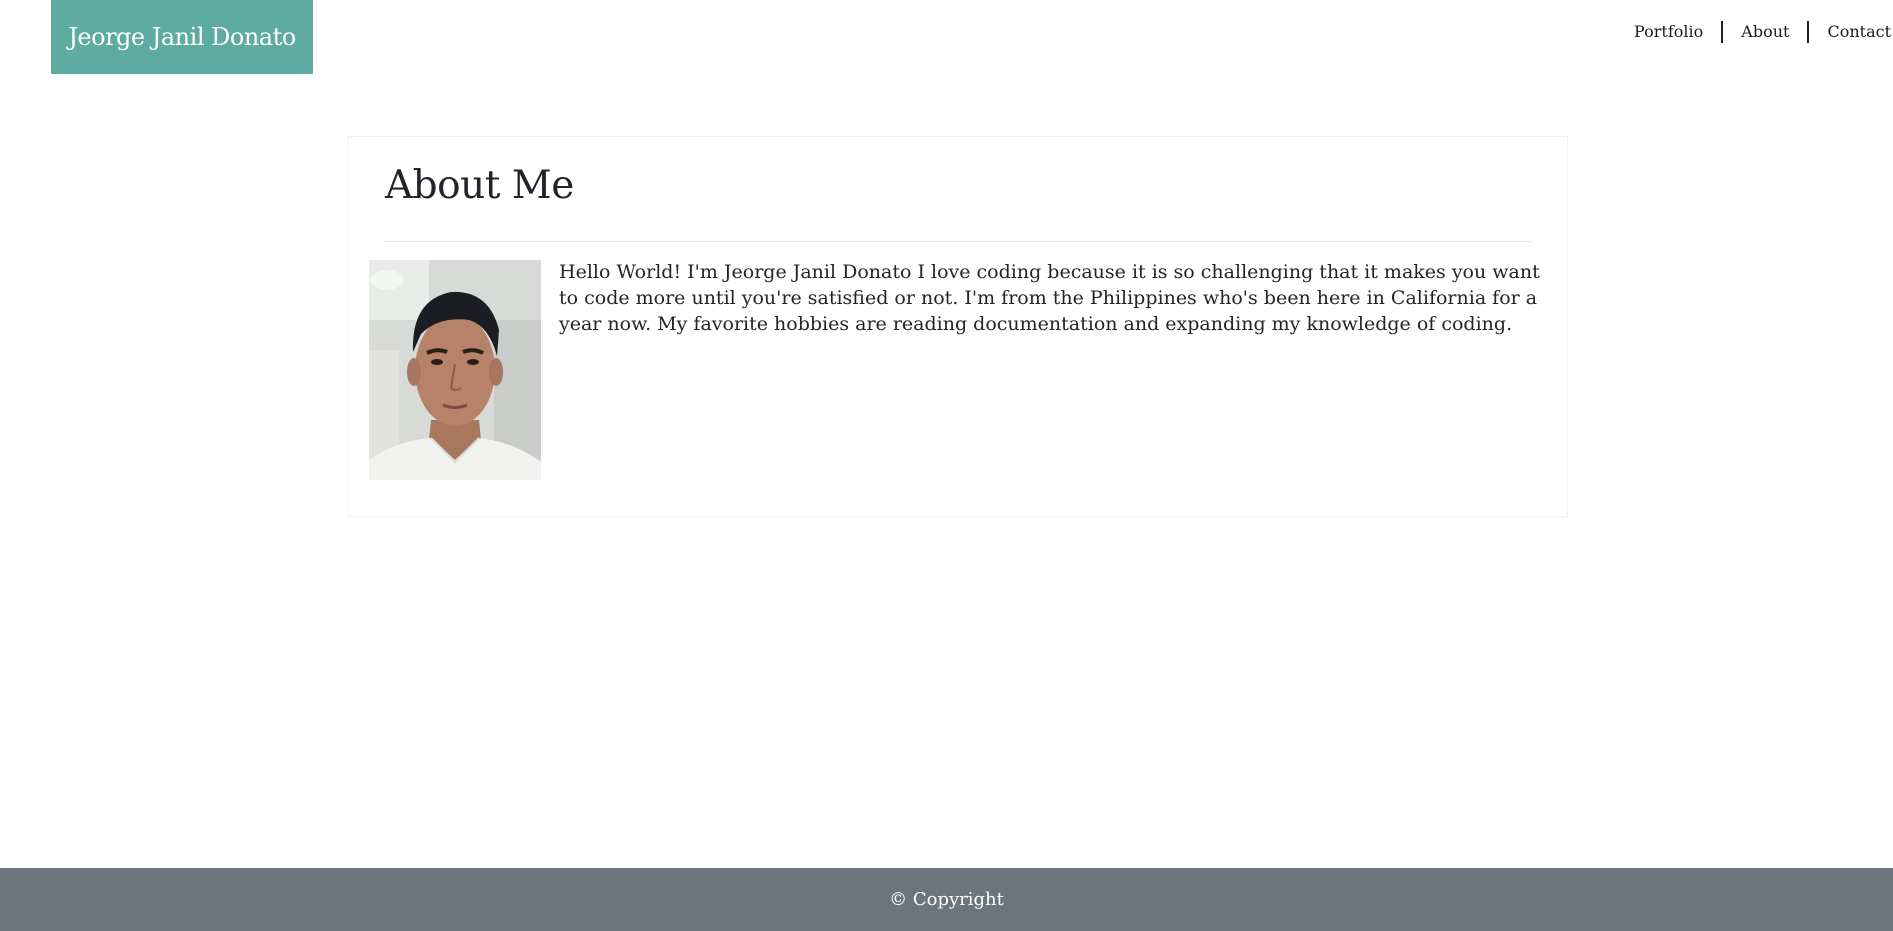 The width and height of the screenshot is (1893, 931). What do you see at coordinates (1851, 32) in the screenshot?
I see `nav-link-contact: Contact` at bounding box center [1851, 32].